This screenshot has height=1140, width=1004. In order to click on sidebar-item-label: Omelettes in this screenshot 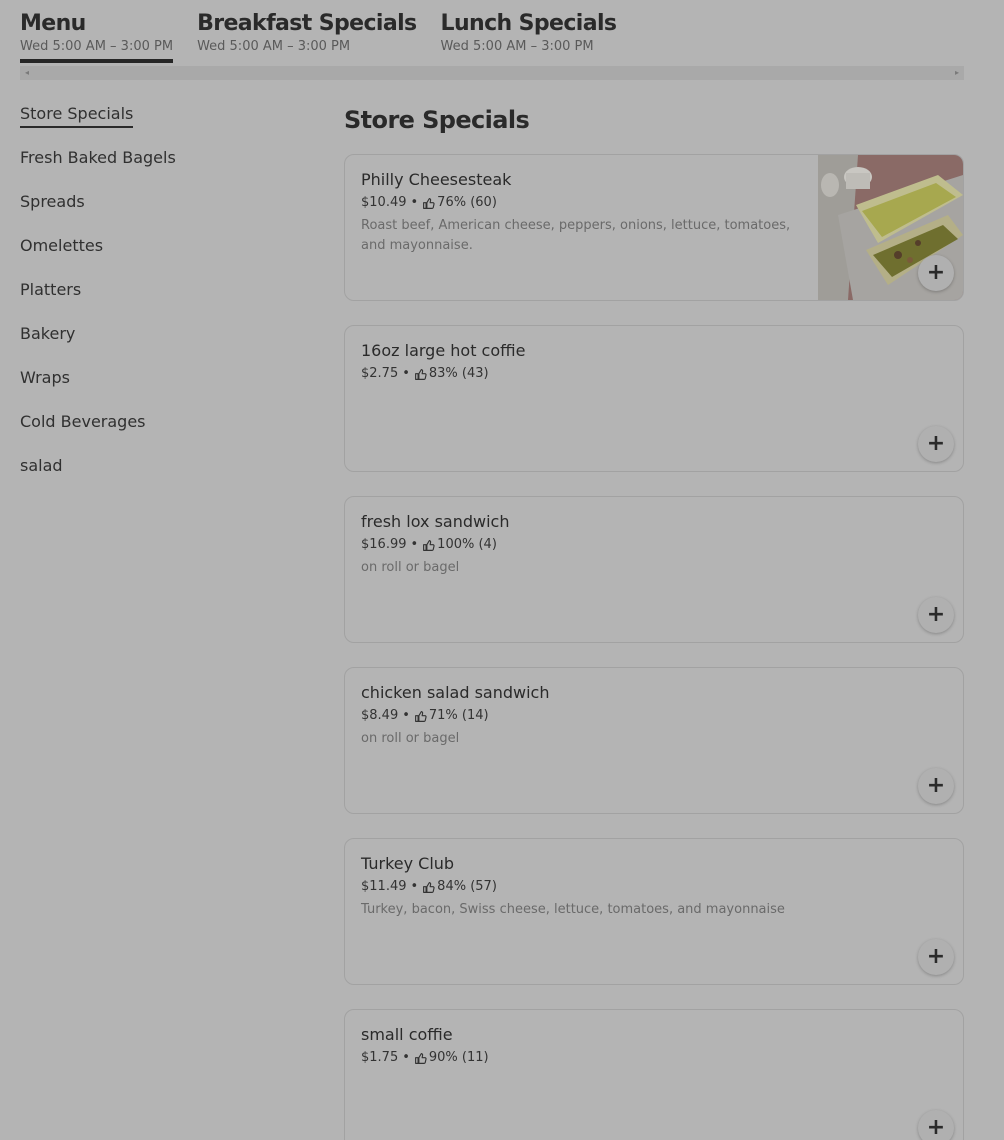, I will do `click(62, 245)`.